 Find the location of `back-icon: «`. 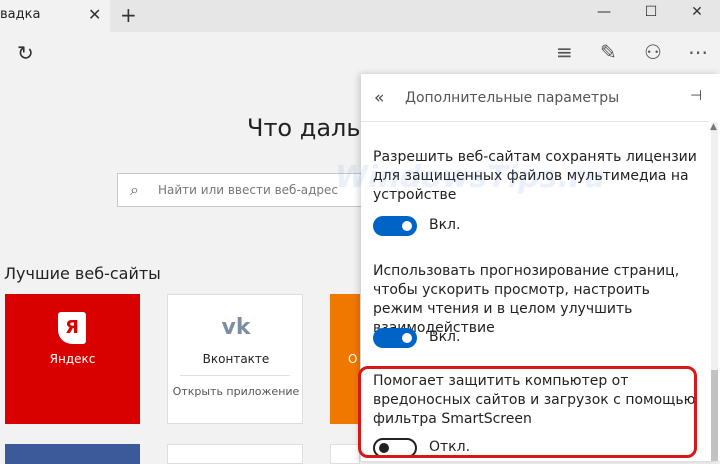

back-icon: « is located at coordinates (379, 98).